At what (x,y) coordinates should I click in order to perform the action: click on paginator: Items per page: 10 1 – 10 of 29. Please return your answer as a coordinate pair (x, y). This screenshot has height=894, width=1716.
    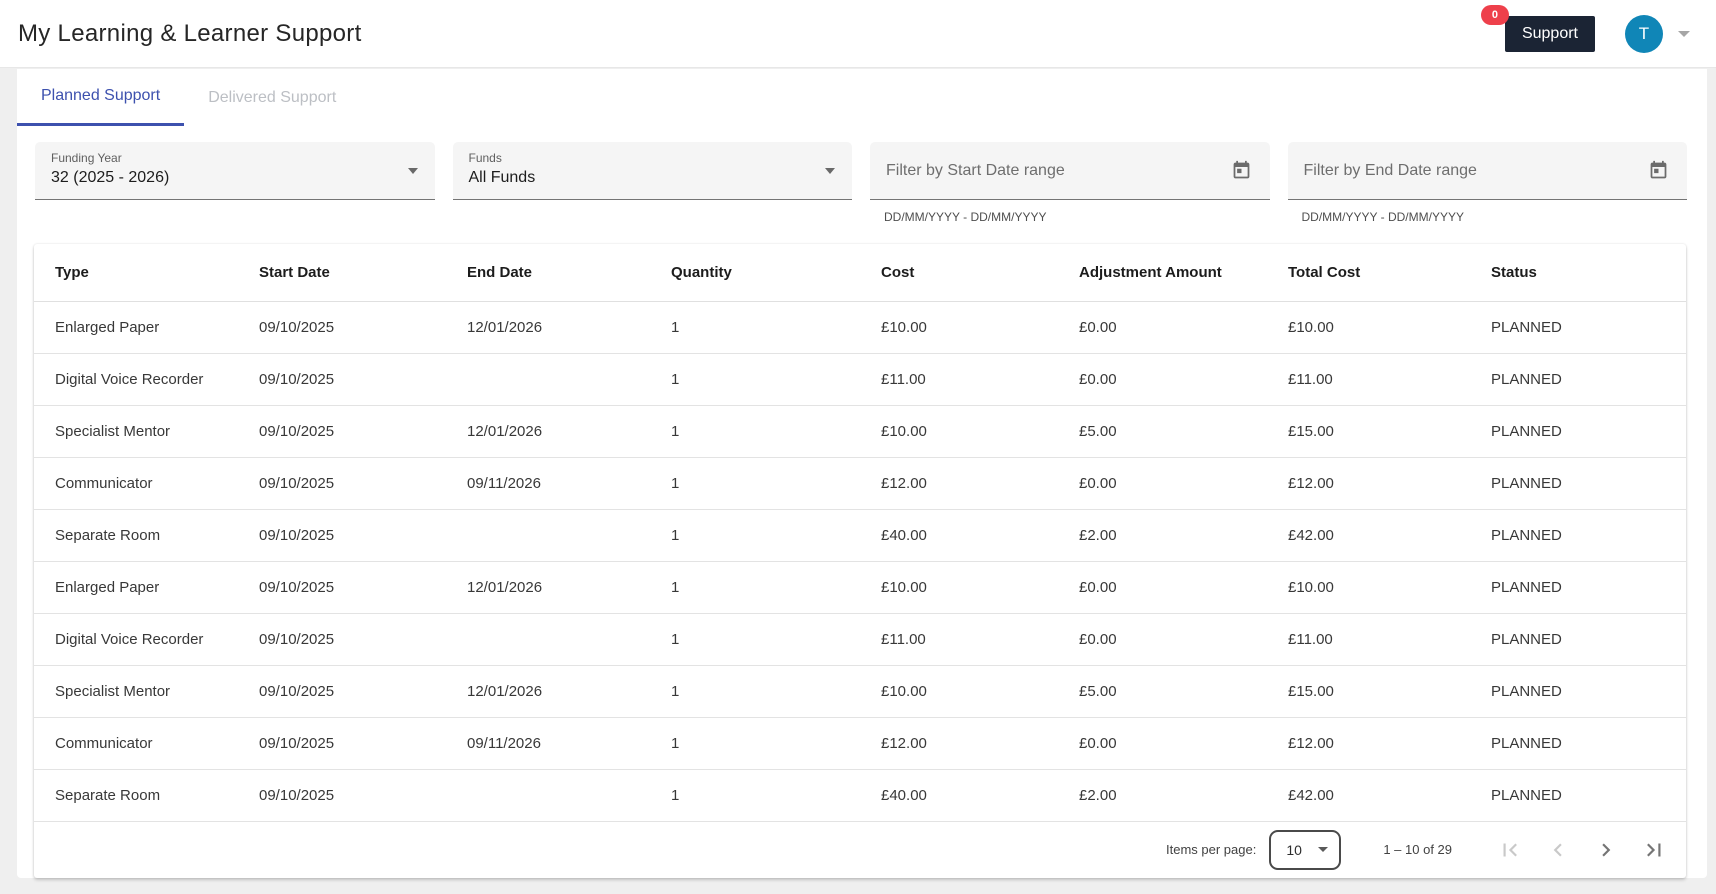
    Looking at the image, I should click on (860, 850).